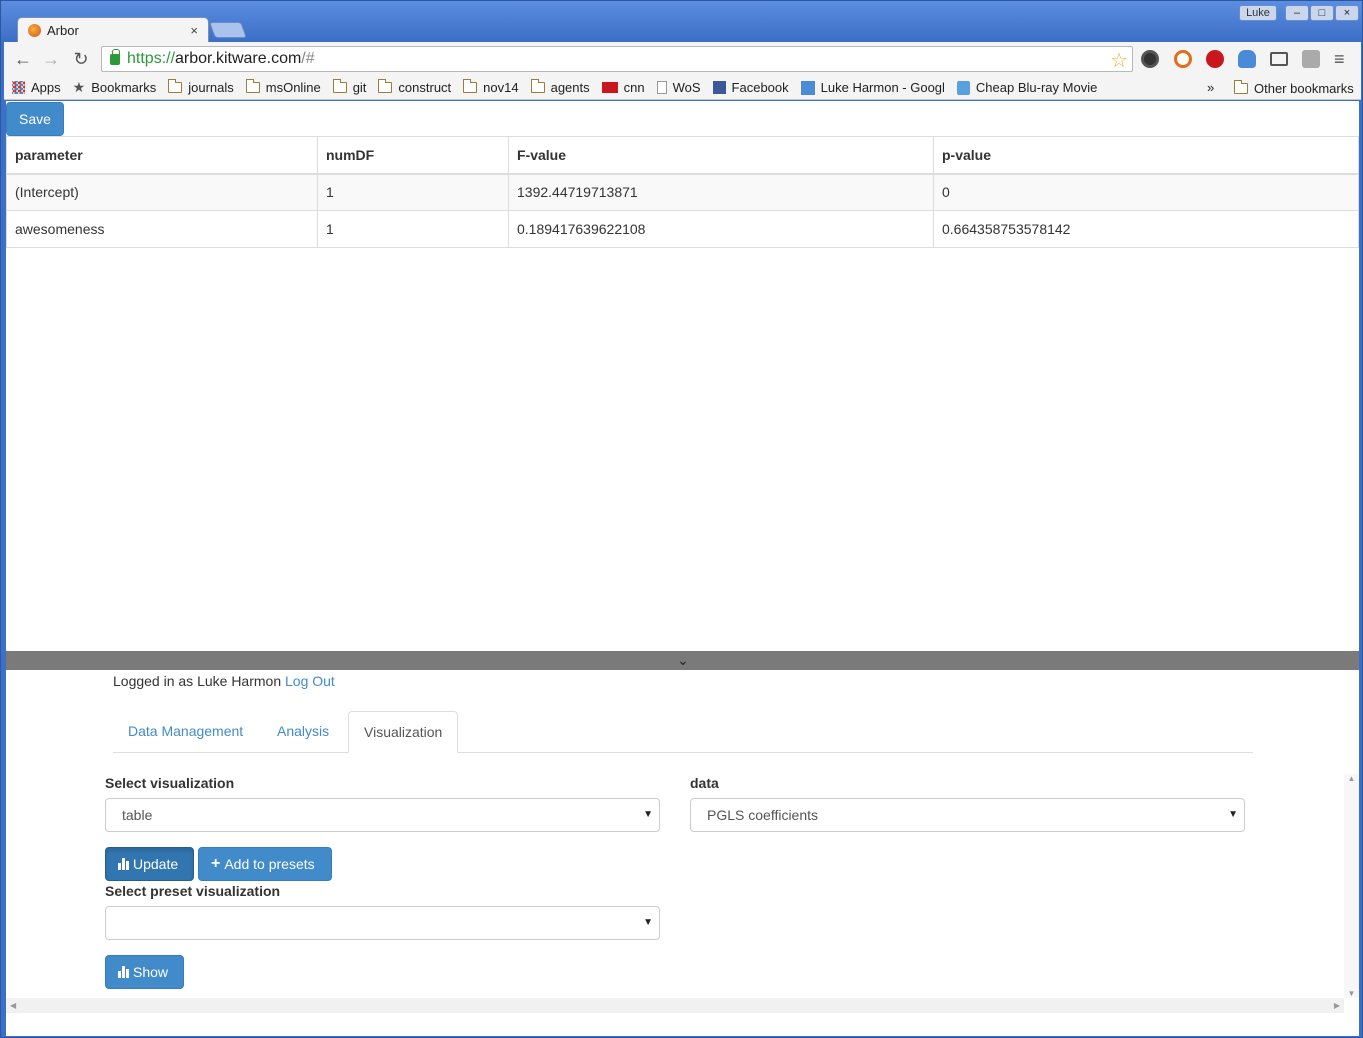 The height and width of the screenshot is (1038, 1363). Describe the element at coordinates (162, 192) in the screenshot. I see `table-cell: (Intercept)` at that location.